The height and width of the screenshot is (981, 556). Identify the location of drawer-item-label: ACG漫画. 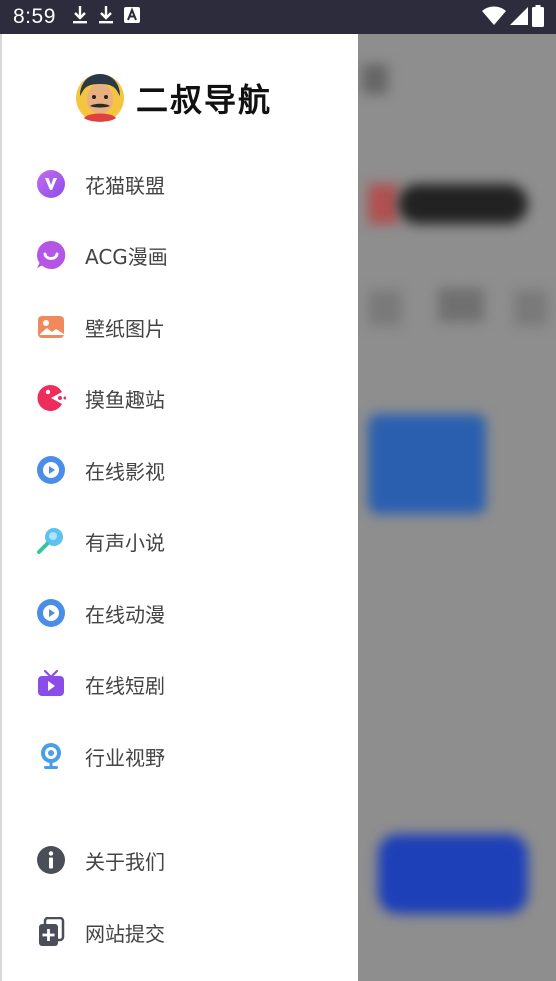
(126, 256).